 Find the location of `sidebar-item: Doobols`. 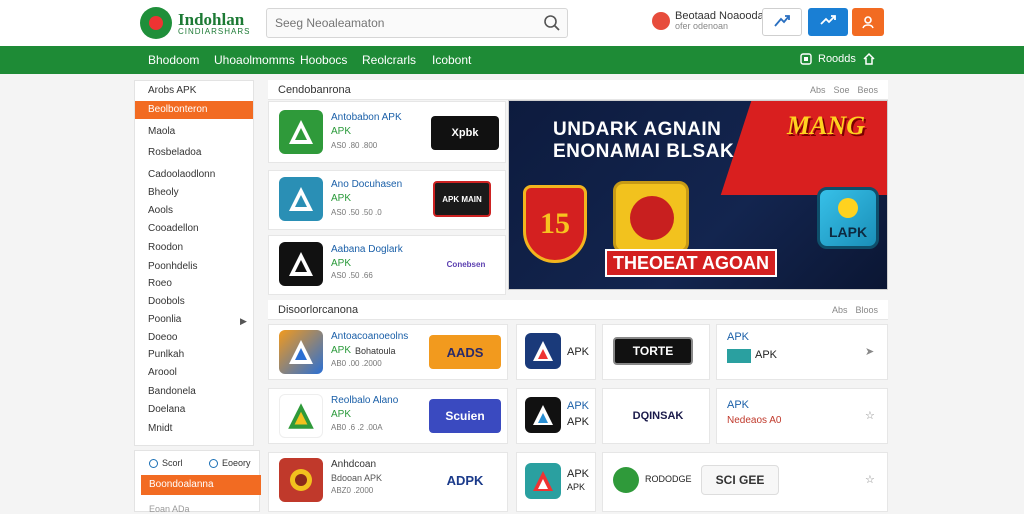

sidebar-item: Doobols is located at coordinates (194, 302).